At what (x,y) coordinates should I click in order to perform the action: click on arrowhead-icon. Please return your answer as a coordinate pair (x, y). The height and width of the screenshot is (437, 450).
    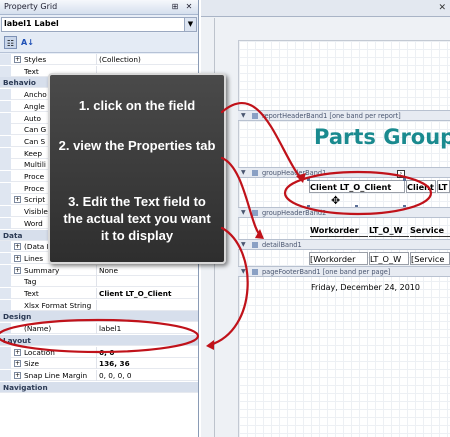
    Looking at the image, I should click on (210, 345).